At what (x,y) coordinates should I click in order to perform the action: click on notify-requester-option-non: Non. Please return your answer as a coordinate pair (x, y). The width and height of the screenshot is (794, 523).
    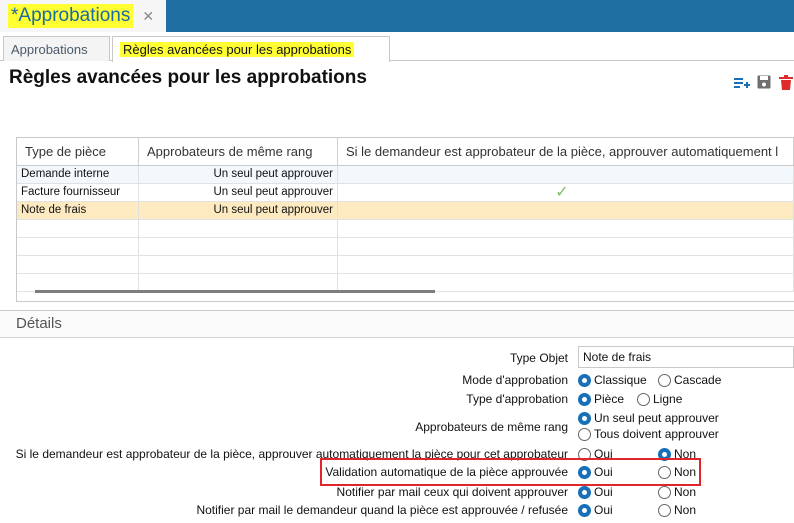
    Looking at the image, I should click on (677, 510).